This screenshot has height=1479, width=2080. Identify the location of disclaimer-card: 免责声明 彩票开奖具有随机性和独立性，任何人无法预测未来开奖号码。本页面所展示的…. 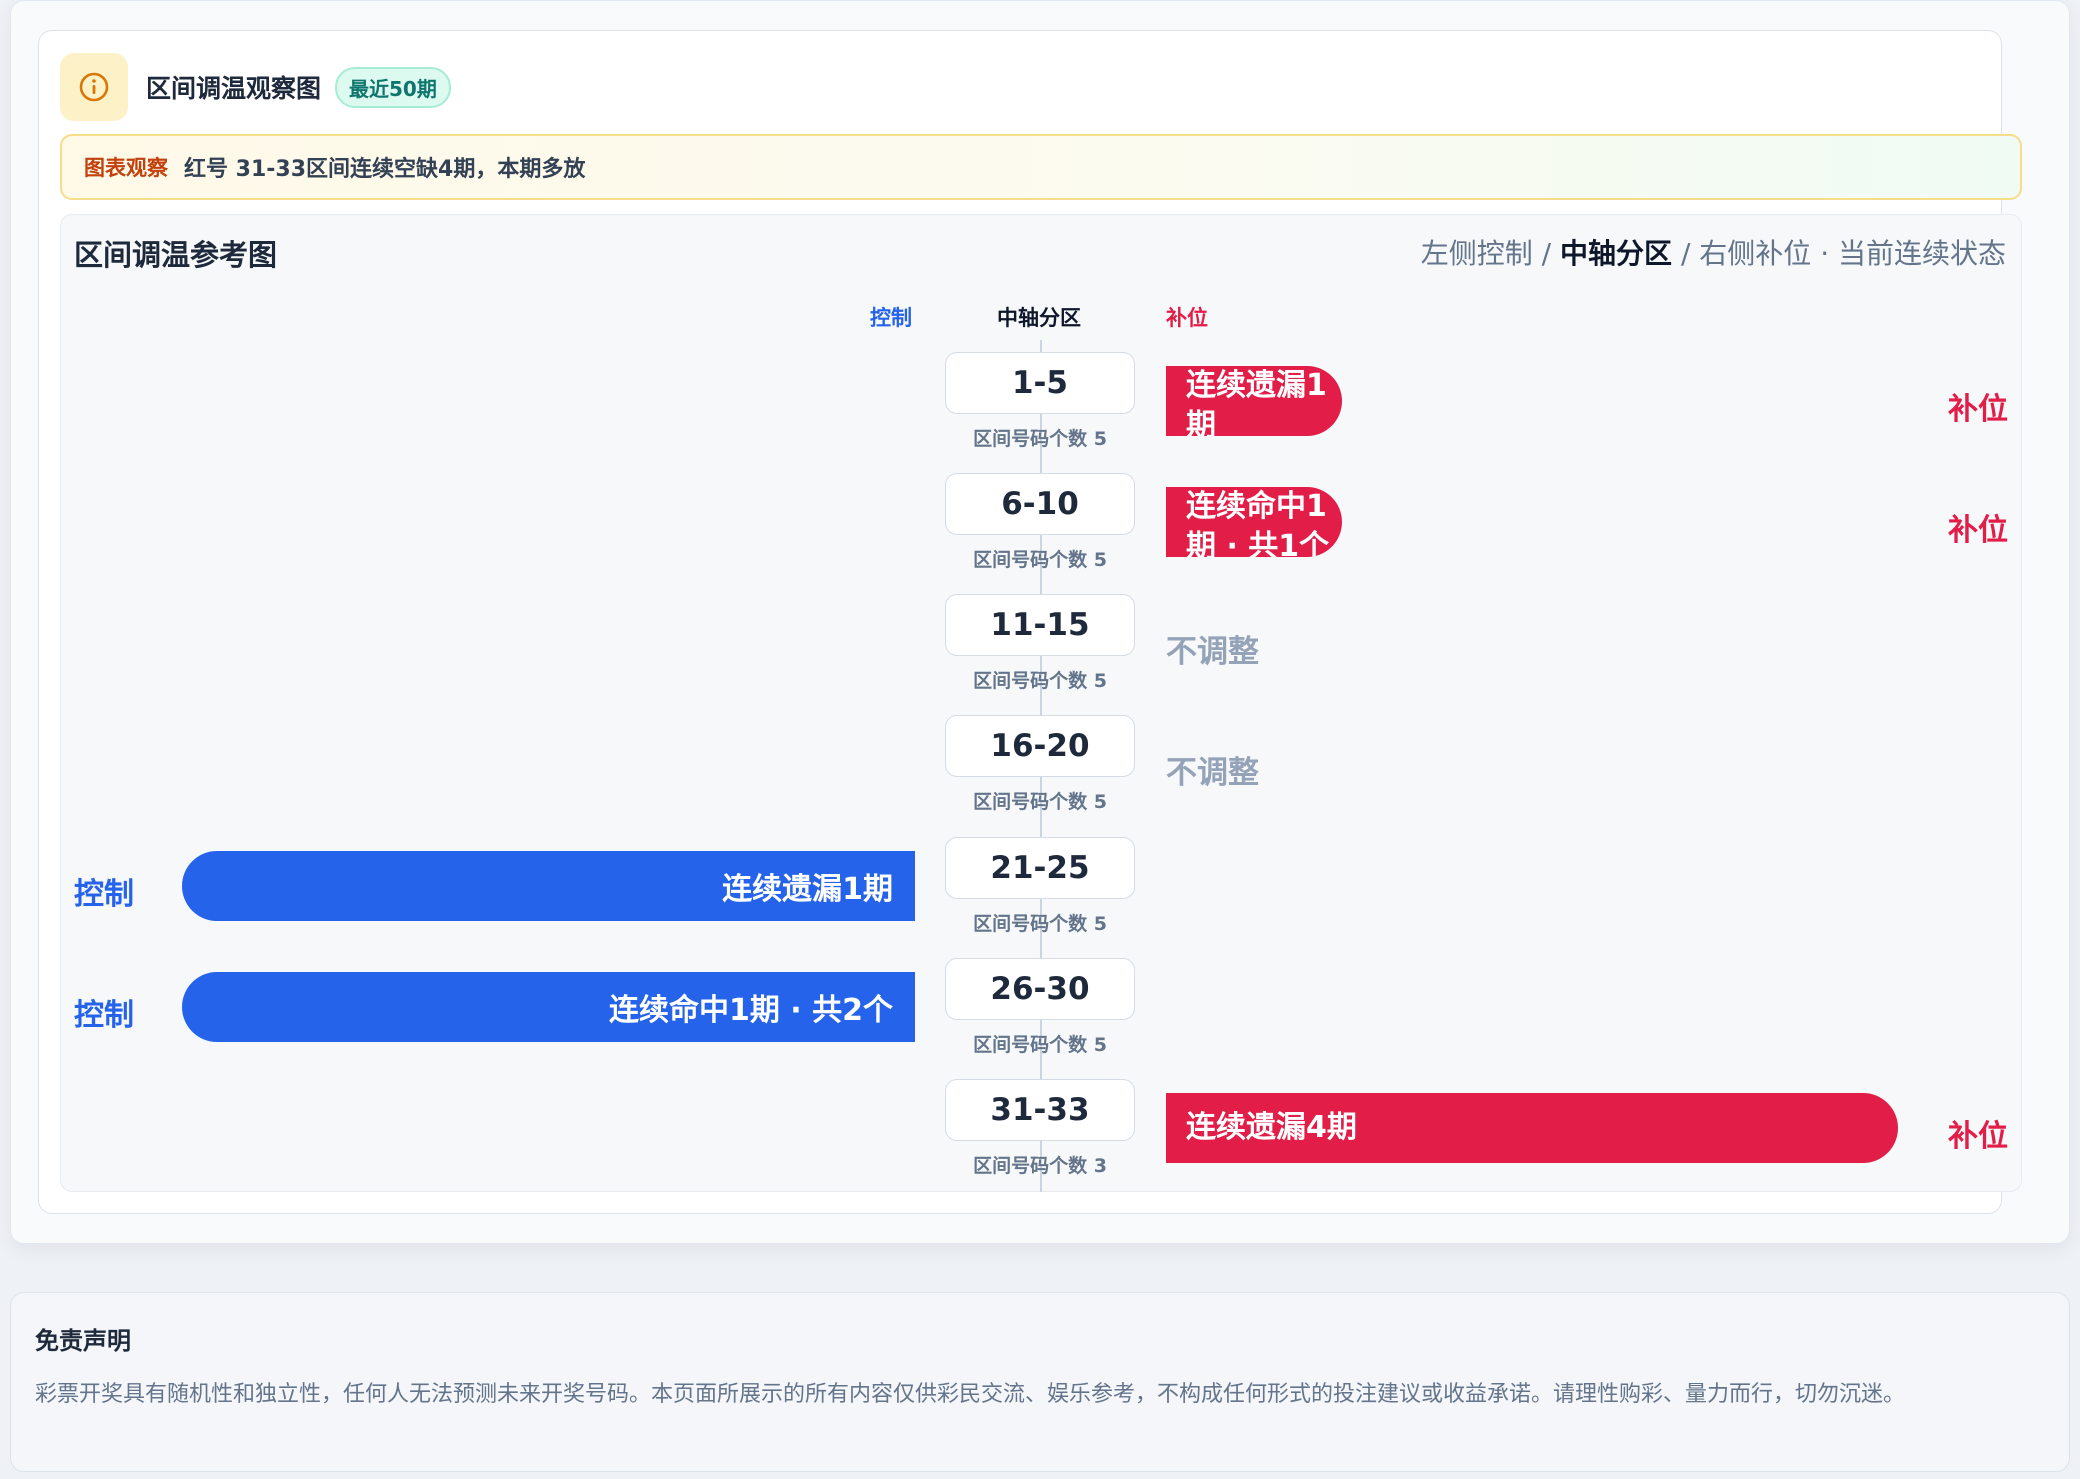
(1040, 1382).